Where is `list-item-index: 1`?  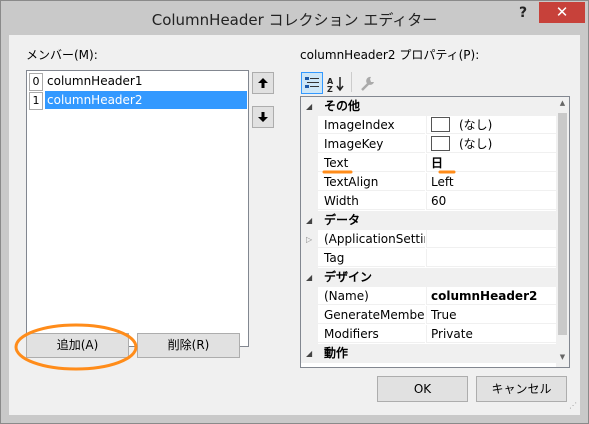 list-item-index: 1 is located at coordinates (36, 101).